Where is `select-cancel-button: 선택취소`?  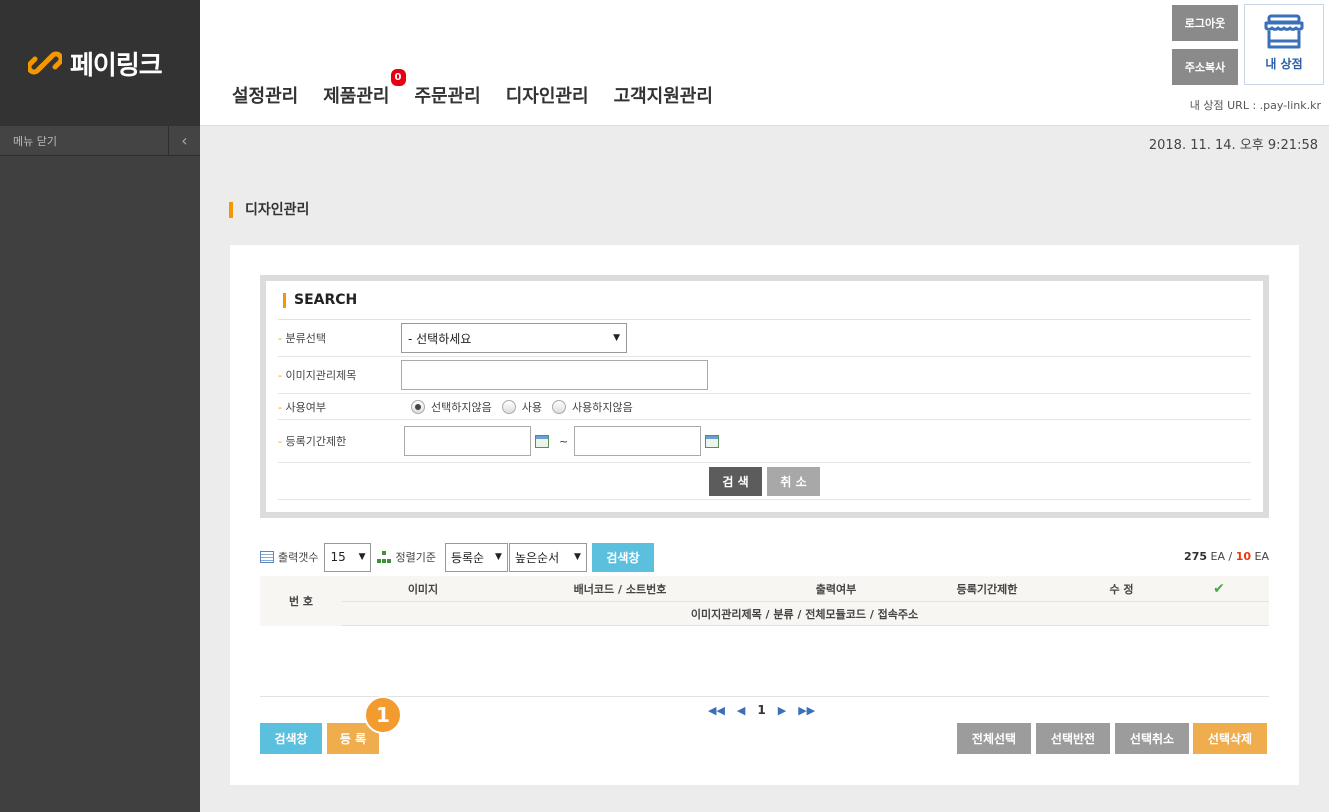 select-cancel-button: 선택취소 is located at coordinates (1152, 738).